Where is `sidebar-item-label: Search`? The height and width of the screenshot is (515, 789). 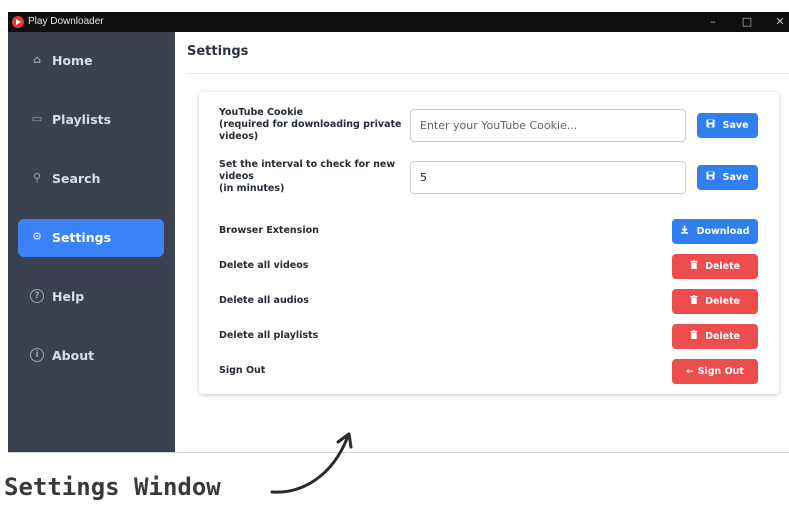 sidebar-item-label: Search is located at coordinates (76, 178).